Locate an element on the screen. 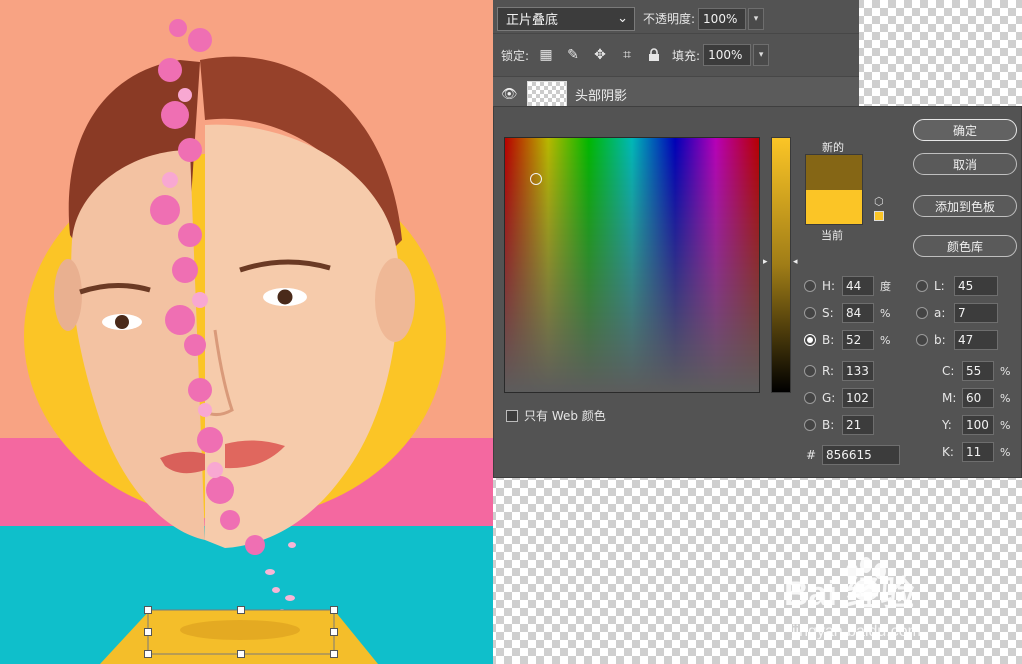 The width and height of the screenshot is (1022, 664). add-to-swatches-button: 添加到色板 is located at coordinates (965, 206).